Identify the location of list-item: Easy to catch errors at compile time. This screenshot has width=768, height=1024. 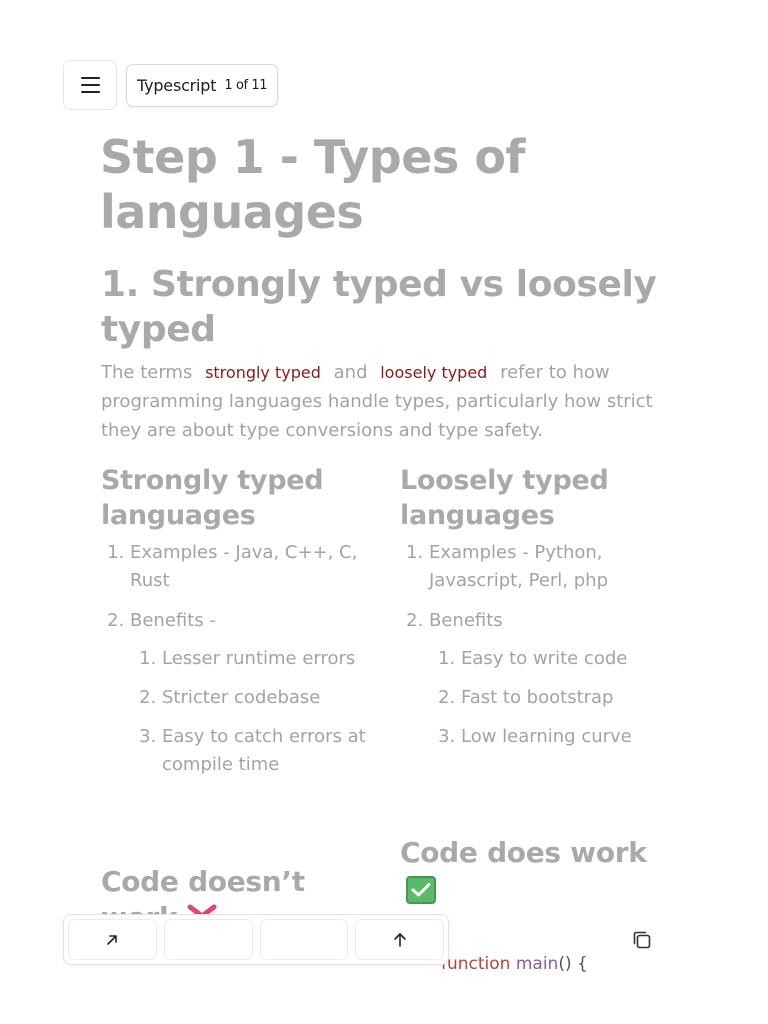
(276, 751).